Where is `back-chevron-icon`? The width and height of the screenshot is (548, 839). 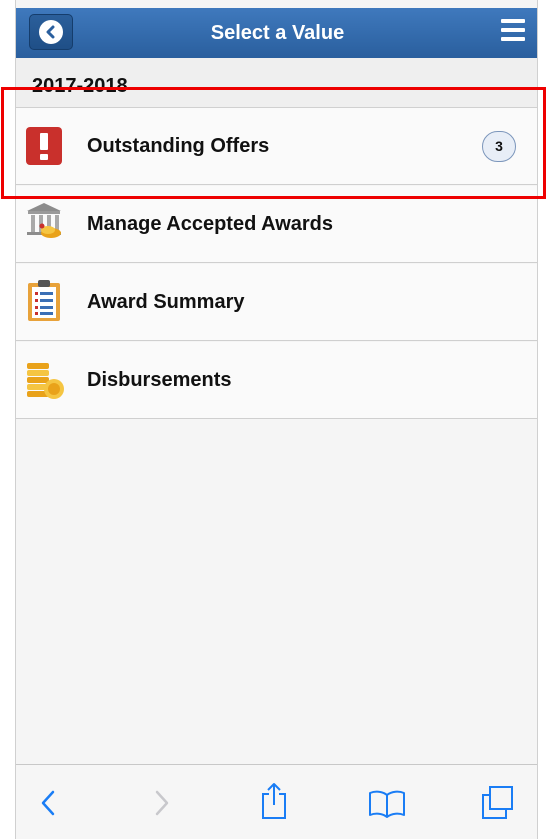 back-chevron-icon is located at coordinates (48, 805).